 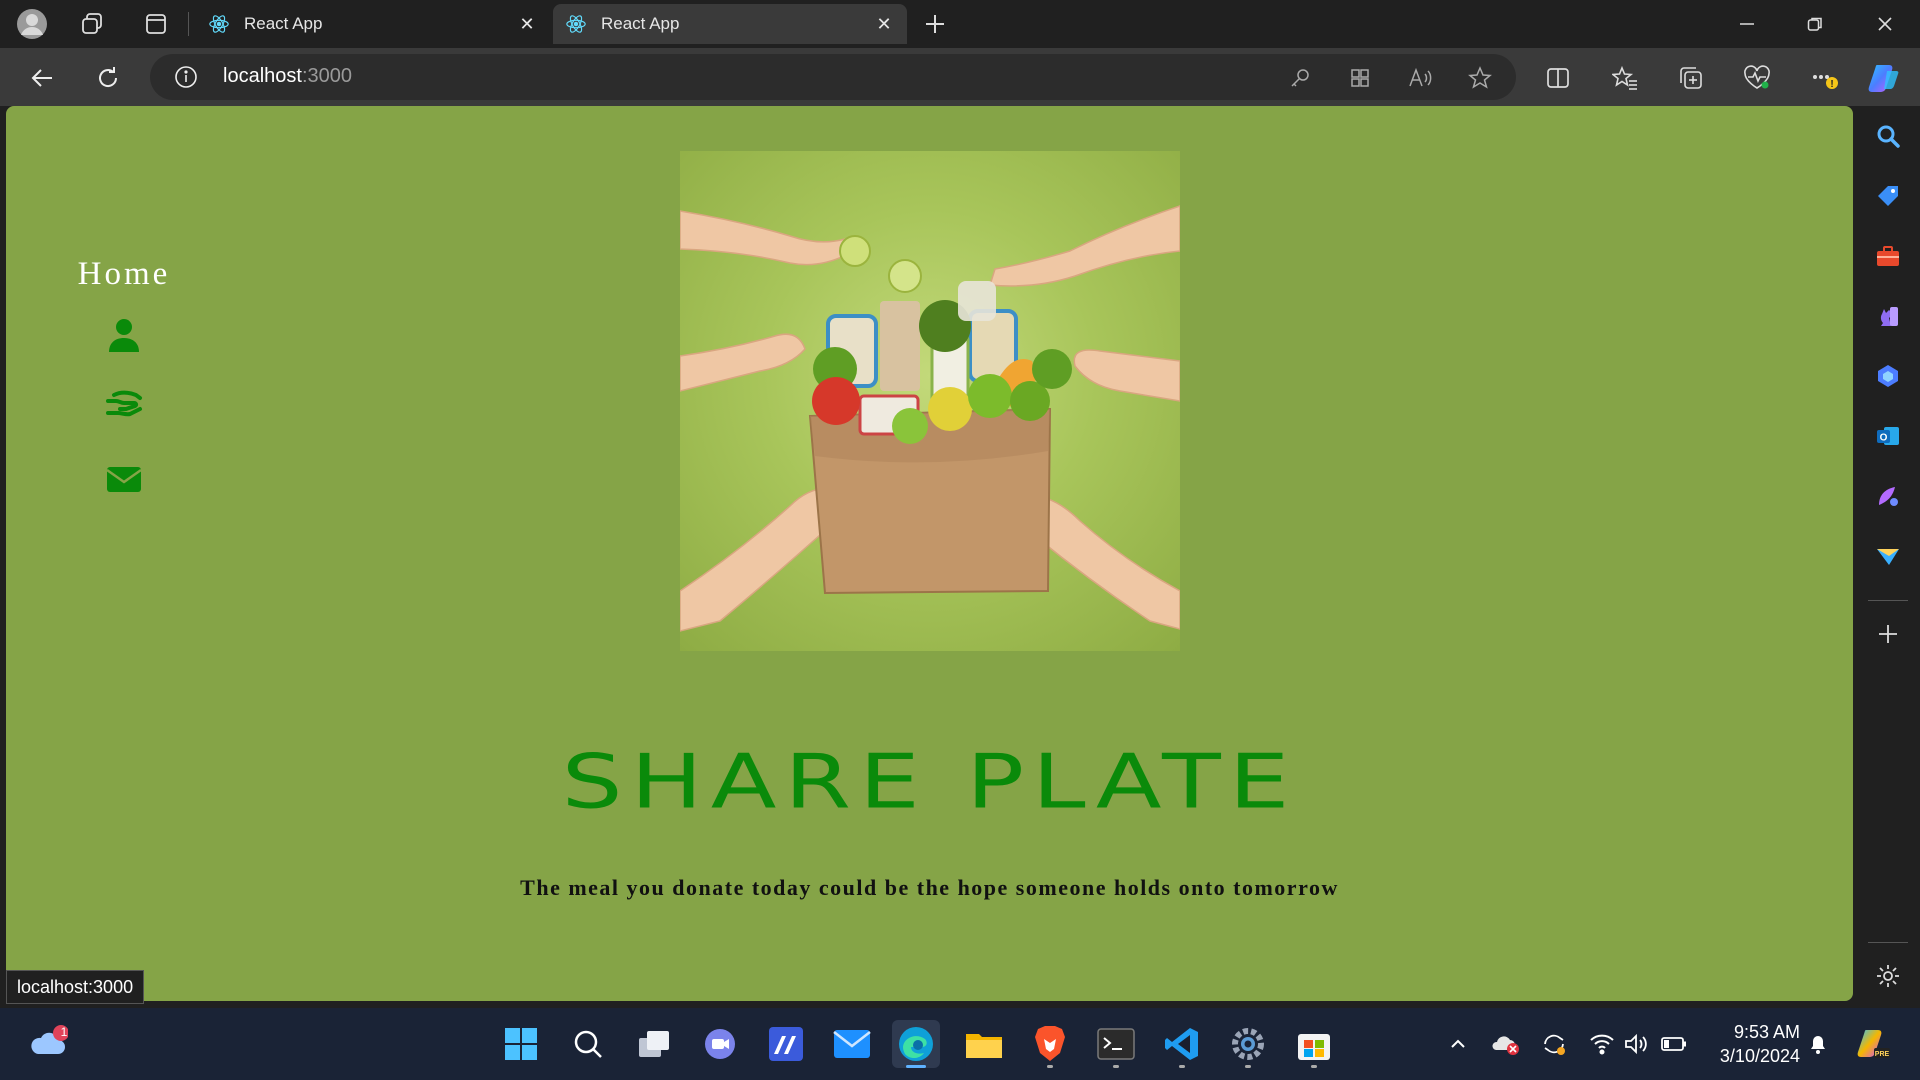 I want to click on teams-chat-icon, so click(x=720, y=1044).